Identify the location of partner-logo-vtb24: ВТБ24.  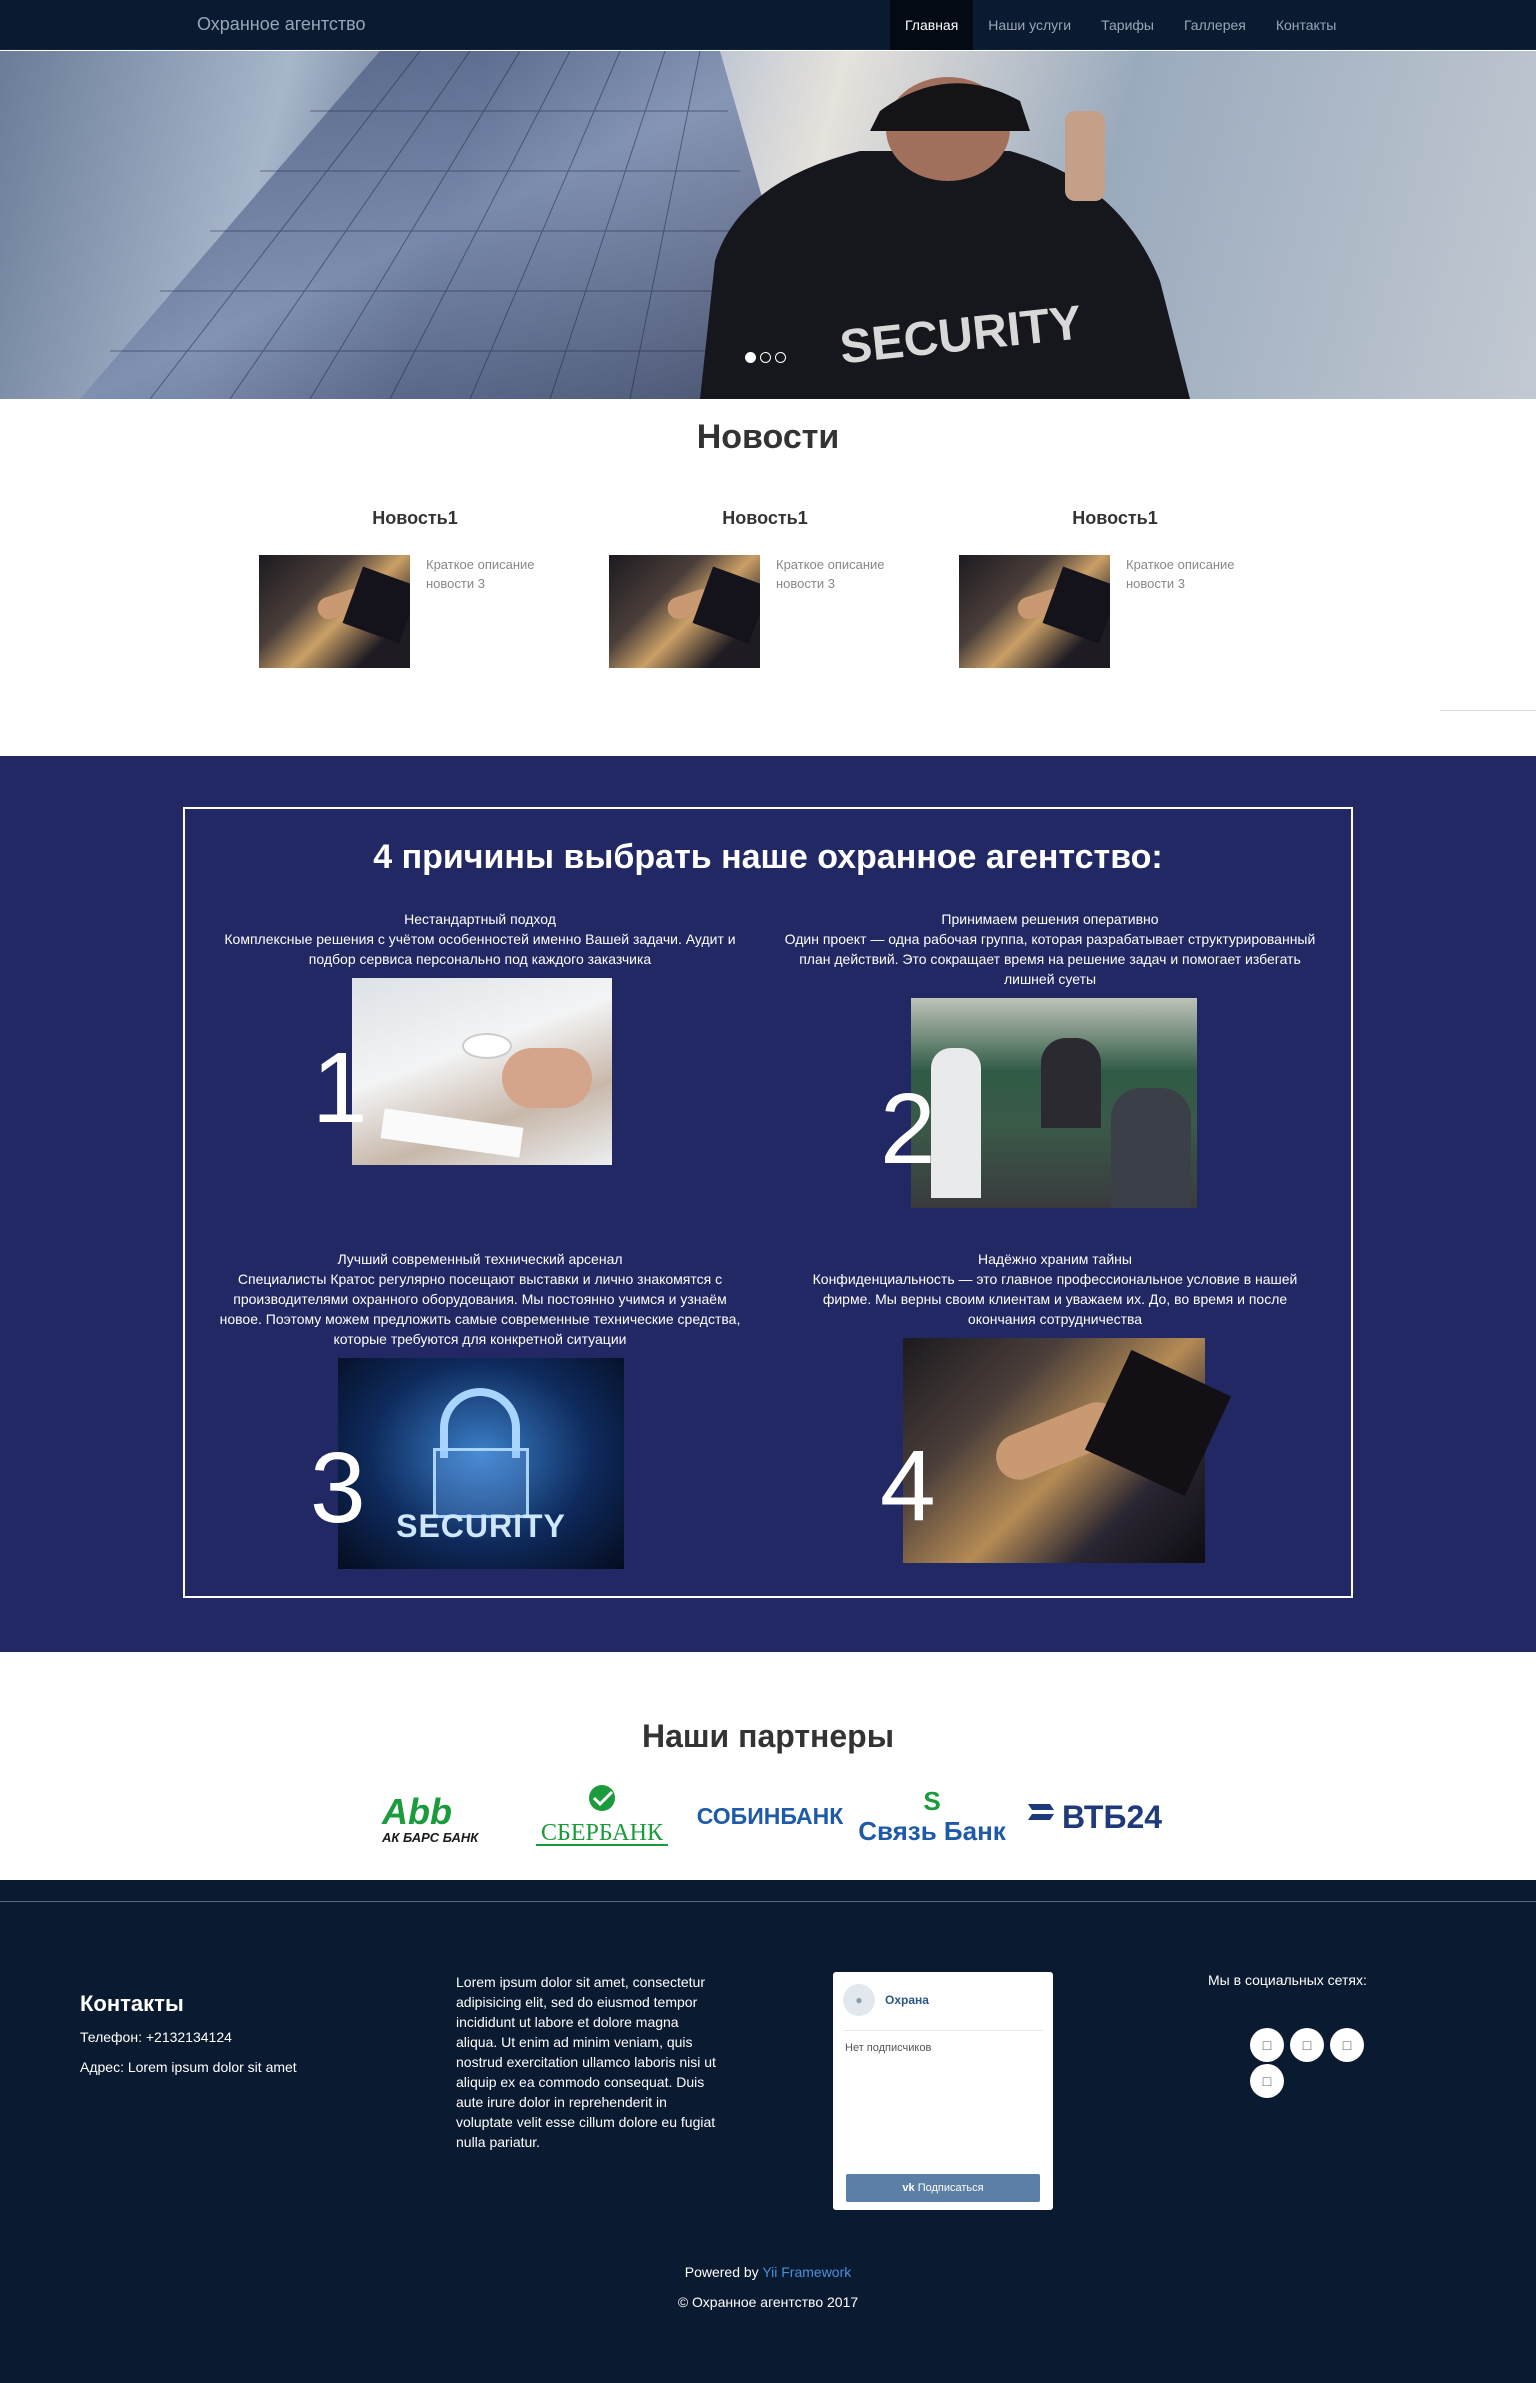
(1097, 1816).